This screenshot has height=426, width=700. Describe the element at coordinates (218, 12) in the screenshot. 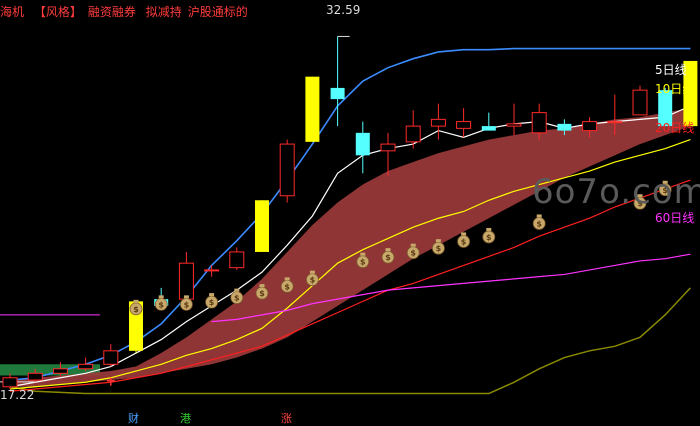

I see `header-item-connect: 沪股通标的` at that location.